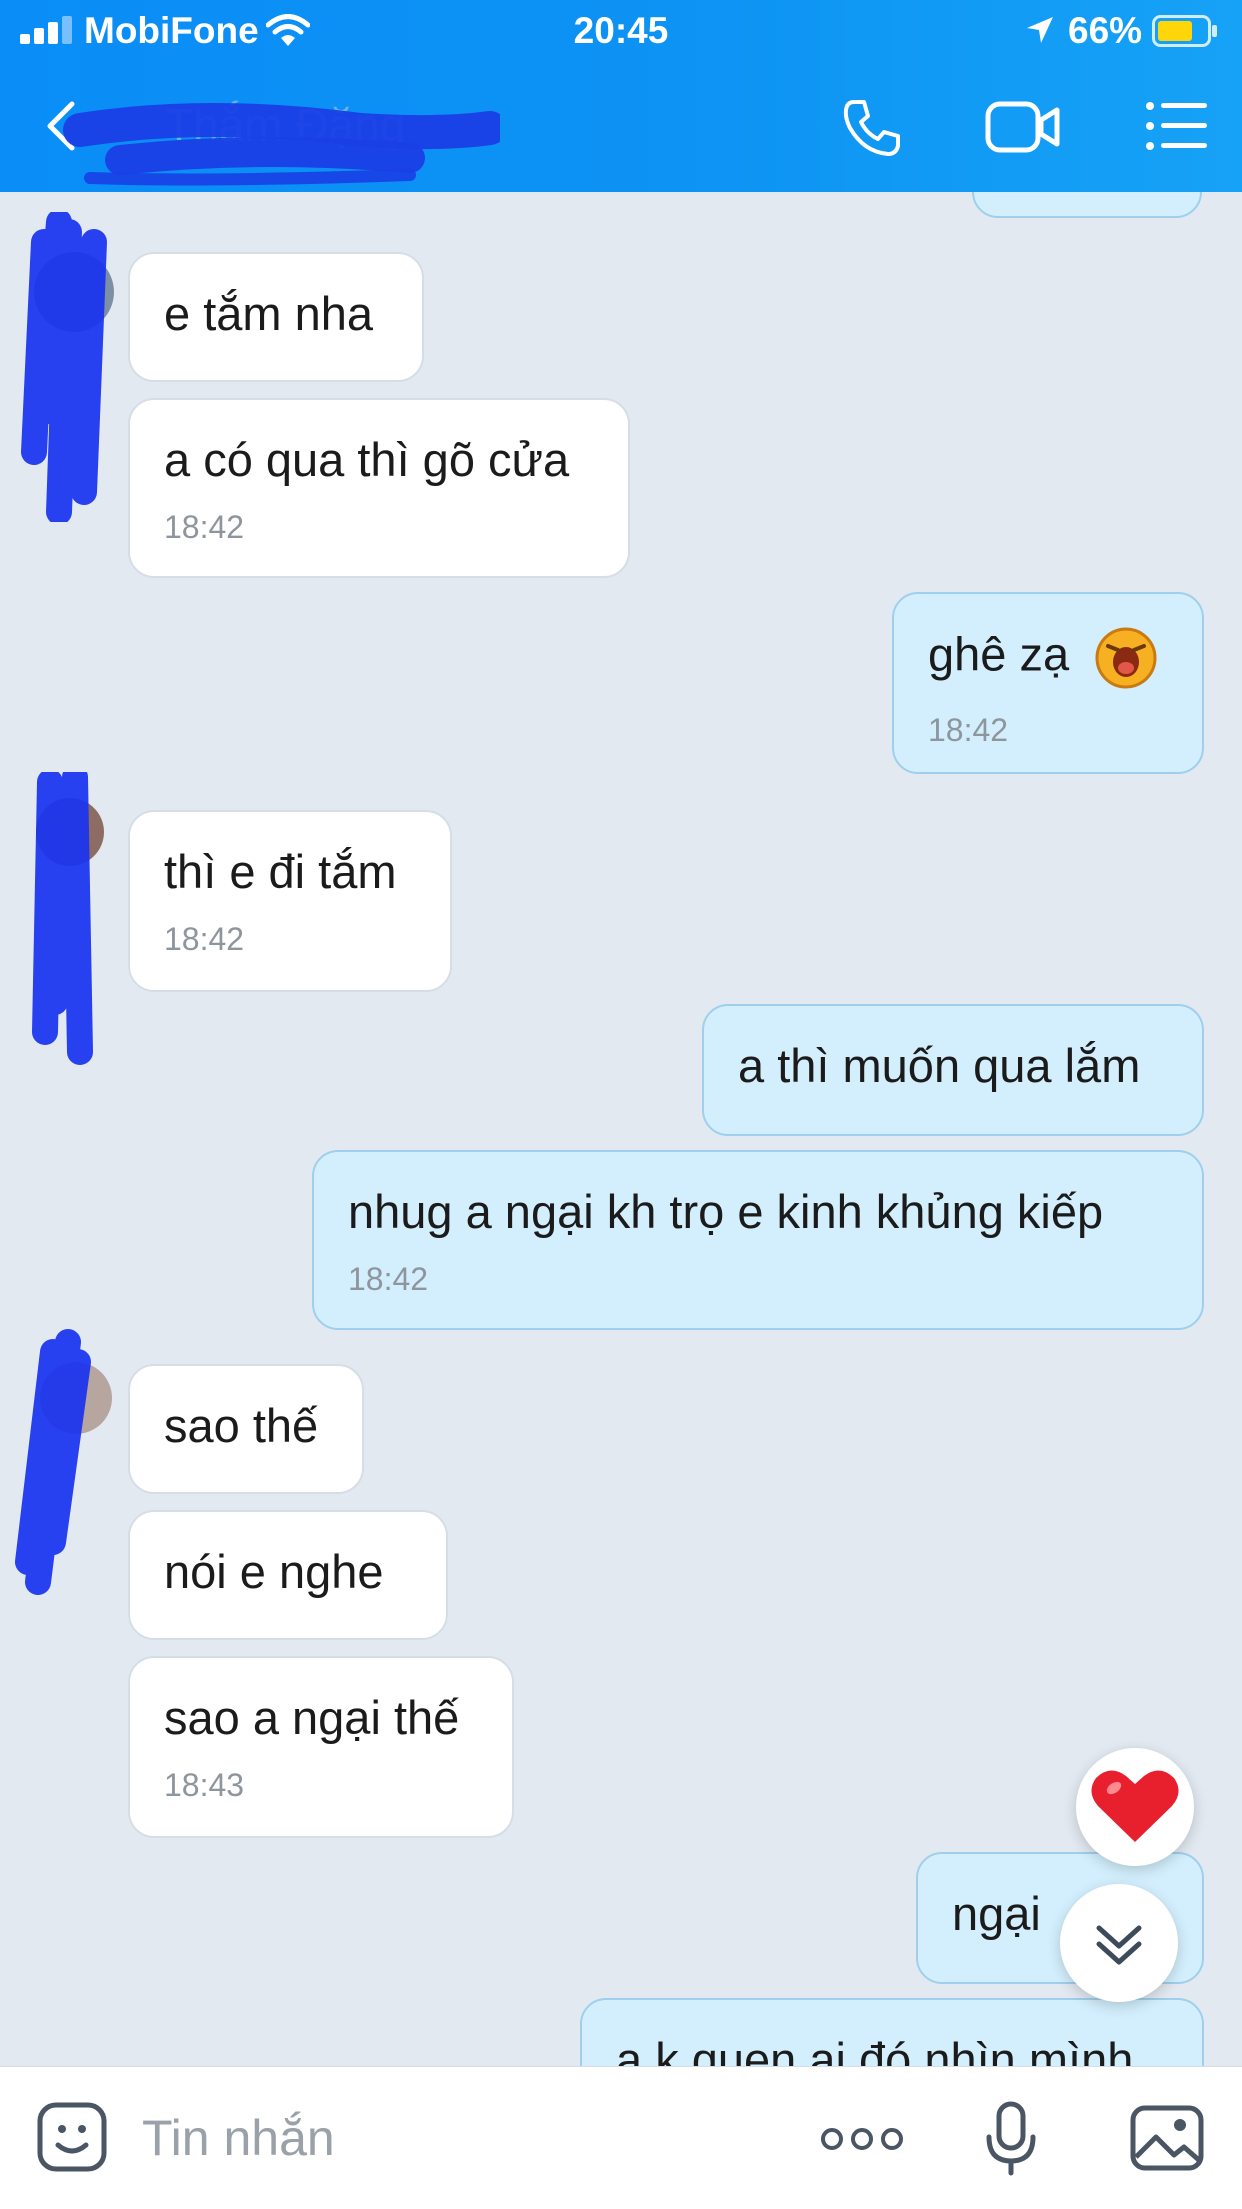 The height and width of the screenshot is (2209, 1242). What do you see at coordinates (1184, 31) in the screenshot?
I see `battery-icon` at bounding box center [1184, 31].